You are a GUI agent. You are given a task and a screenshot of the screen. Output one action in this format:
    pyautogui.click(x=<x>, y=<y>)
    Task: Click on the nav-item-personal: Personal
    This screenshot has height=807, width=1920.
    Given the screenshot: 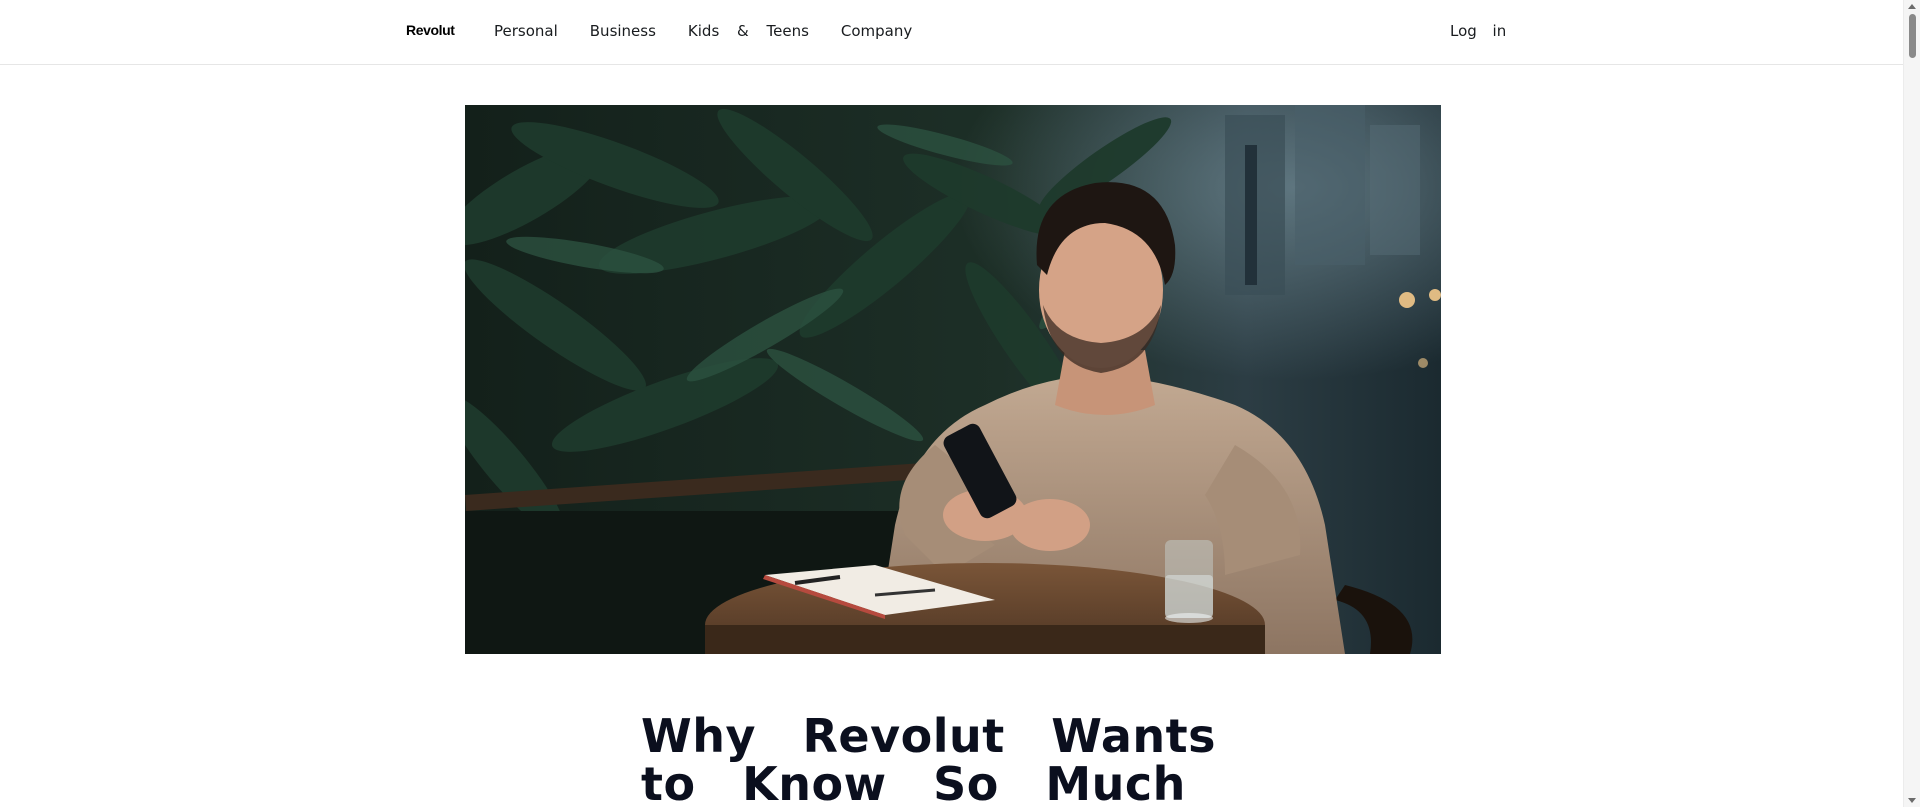 What is the action you would take?
    pyautogui.click(x=526, y=31)
    